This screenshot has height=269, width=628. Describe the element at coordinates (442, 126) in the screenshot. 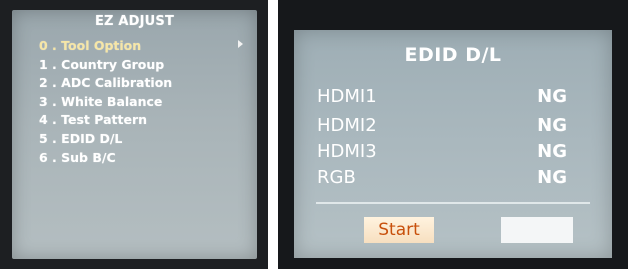

I see `port-row-hdmi2: HDMI2 NG` at that location.